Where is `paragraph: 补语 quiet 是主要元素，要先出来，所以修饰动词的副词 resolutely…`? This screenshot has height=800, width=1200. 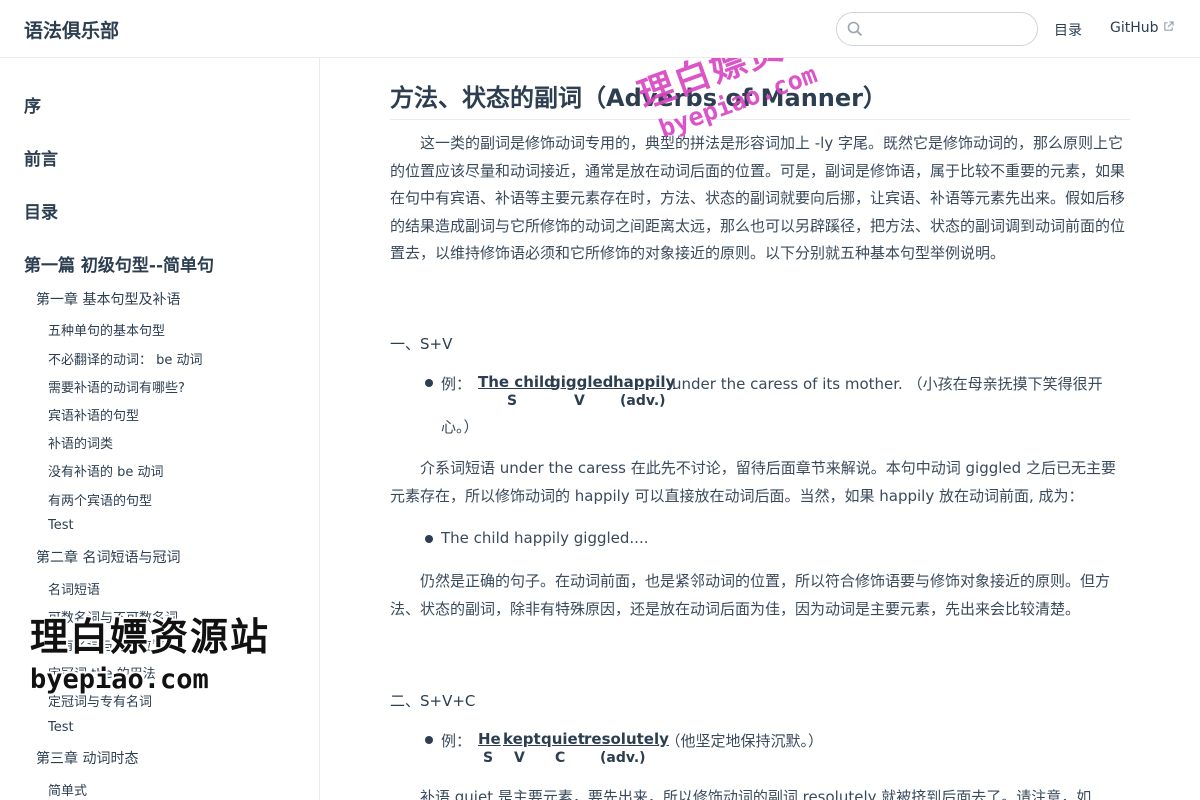 paragraph: 补语 quiet 是主要元素，要先出来，所以修饰动词的副词 resolutely… is located at coordinates (756, 794).